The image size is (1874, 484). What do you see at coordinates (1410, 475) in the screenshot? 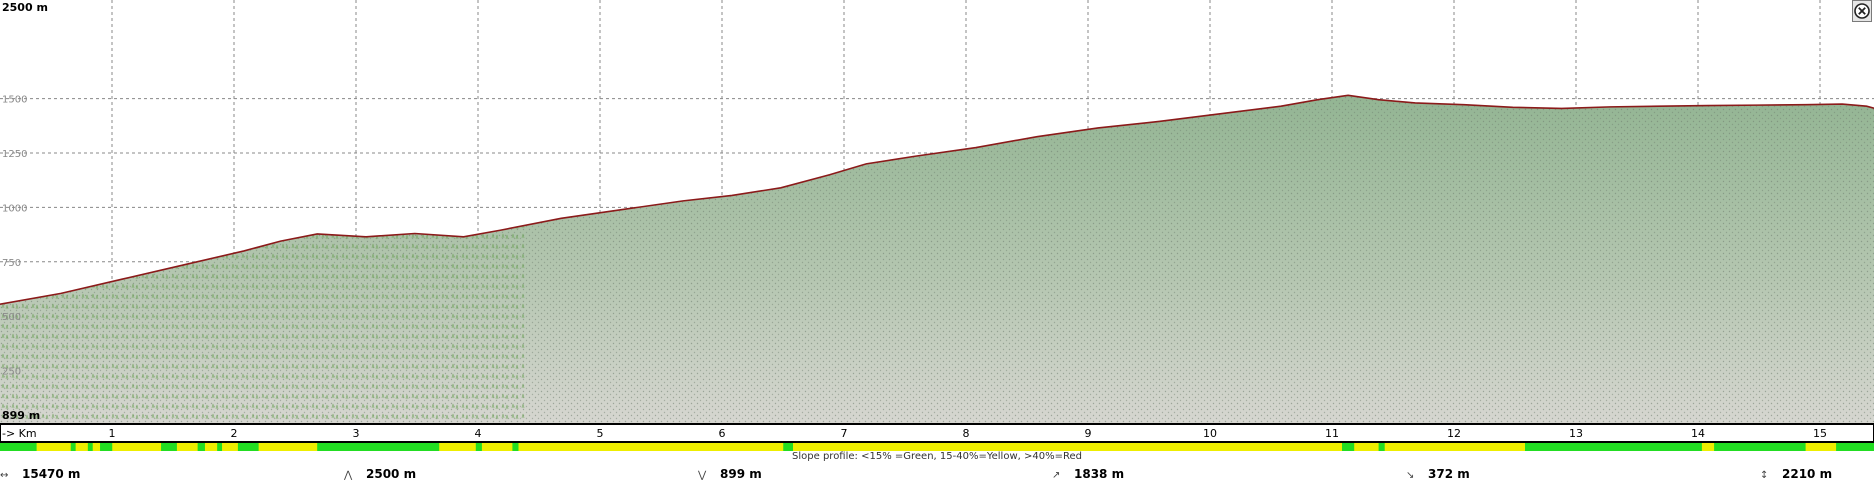
I see `total-descent-icon: ↘` at bounding box center [1410, 475].